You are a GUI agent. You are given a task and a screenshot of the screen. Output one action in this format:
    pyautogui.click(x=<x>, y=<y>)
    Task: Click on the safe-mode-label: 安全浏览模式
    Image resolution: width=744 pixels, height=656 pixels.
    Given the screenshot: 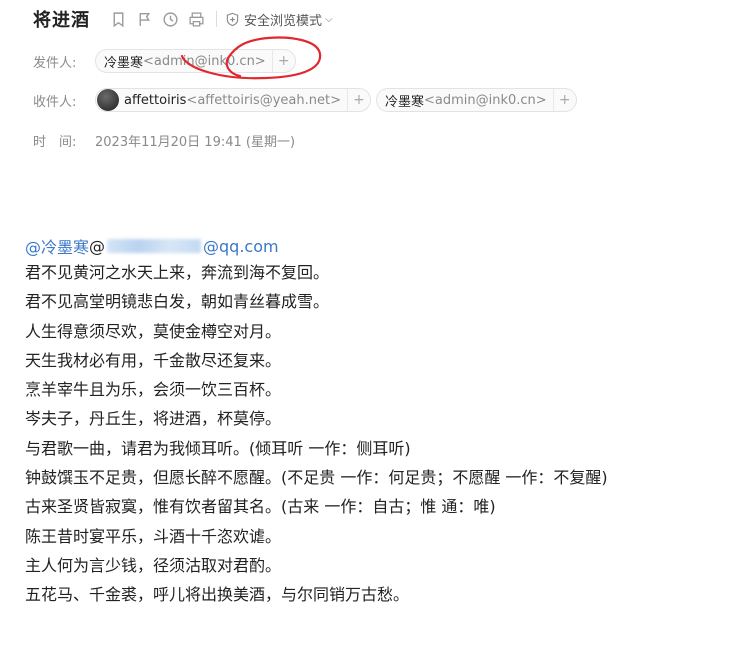 What is the action you would take?
    pyautogui.click(x=283, y=21)
    